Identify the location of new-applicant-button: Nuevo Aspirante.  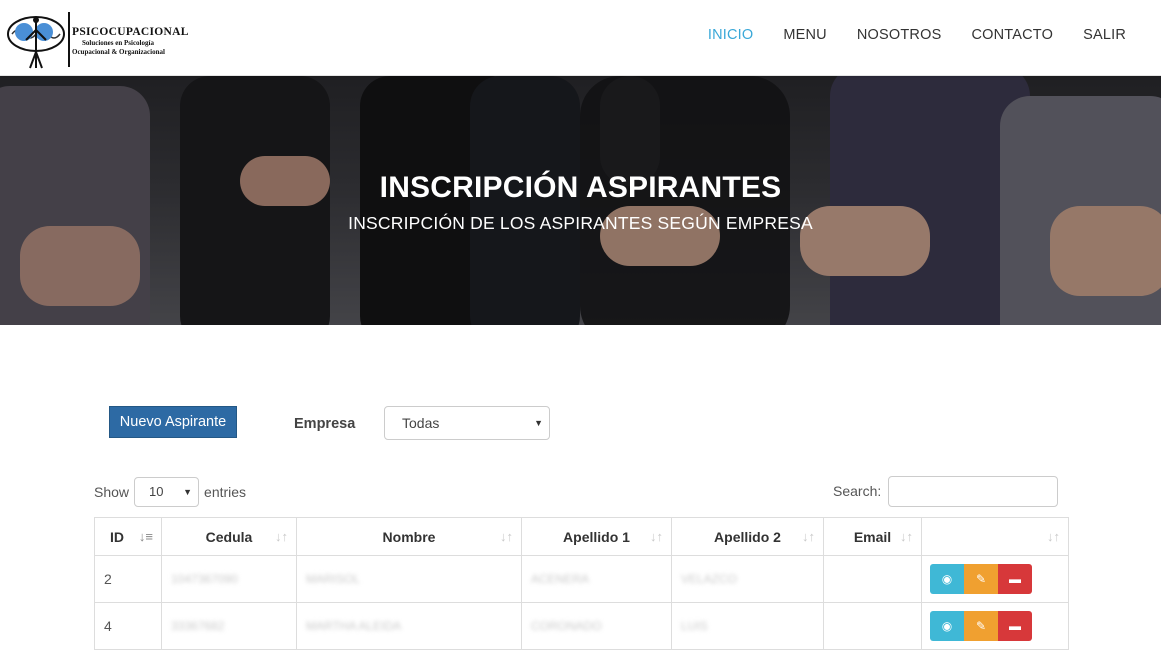
(173, 422).